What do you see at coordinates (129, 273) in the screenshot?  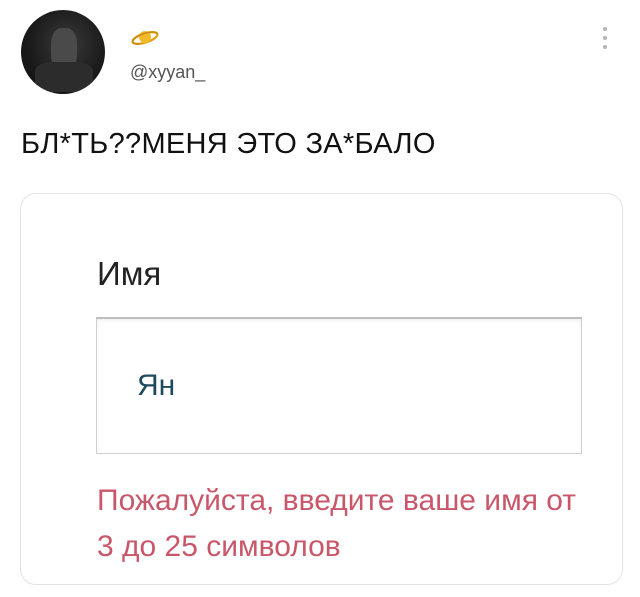 I see `name-field-label: Имя` at bounding box center [129, 273].